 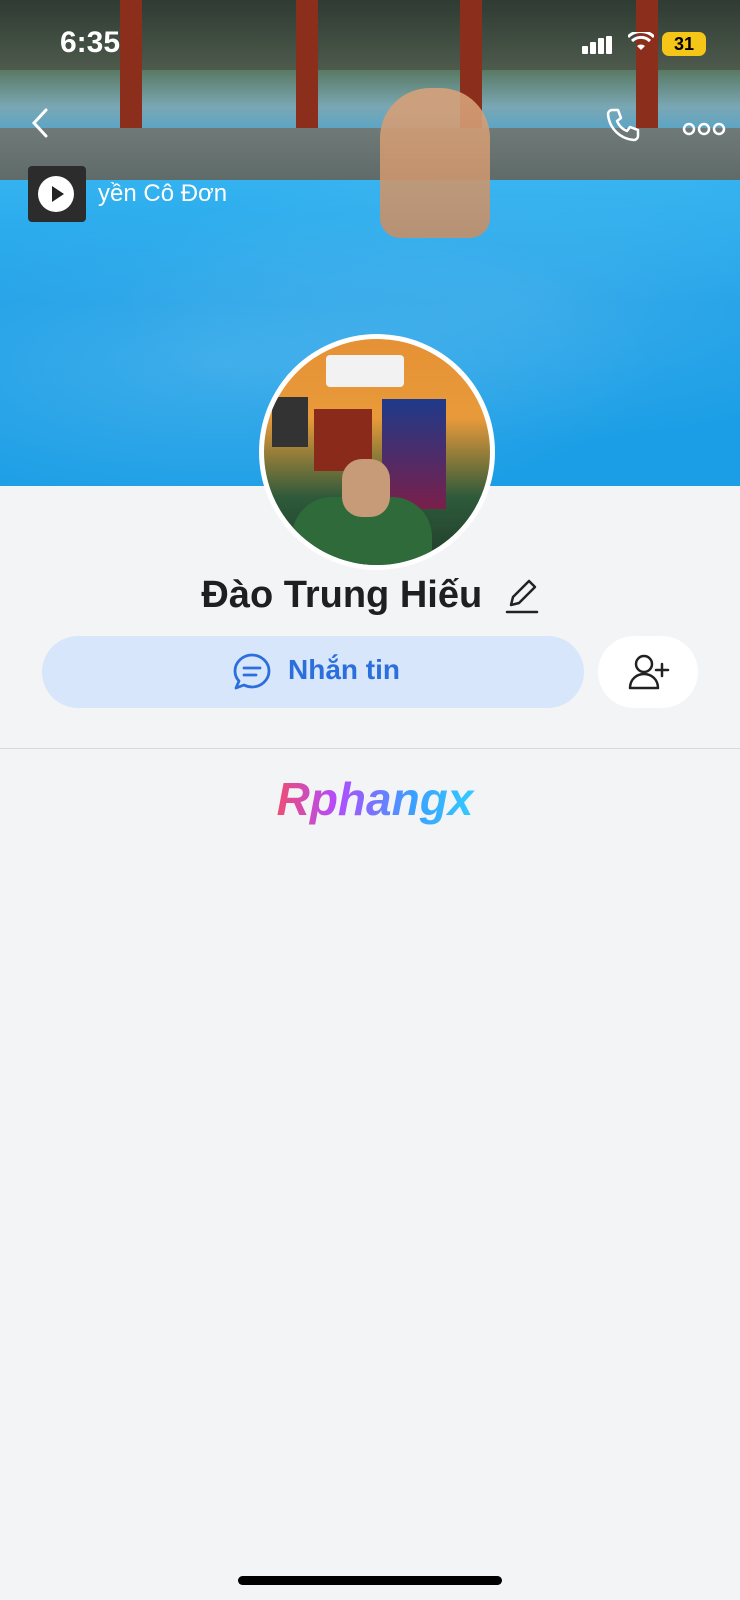 What do you see at coordinates (365, 371) in the screenshot?
I see `avatar-air-conditioner` at bounding box center [365, 371].